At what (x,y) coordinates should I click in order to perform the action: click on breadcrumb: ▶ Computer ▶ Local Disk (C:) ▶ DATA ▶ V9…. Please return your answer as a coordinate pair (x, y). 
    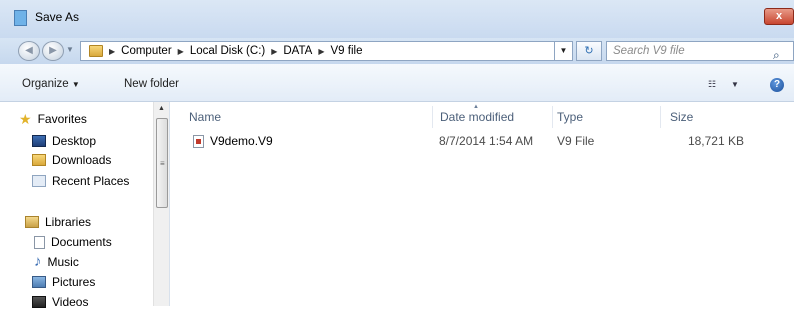
    Looking at the image, I should click on (235, 51).